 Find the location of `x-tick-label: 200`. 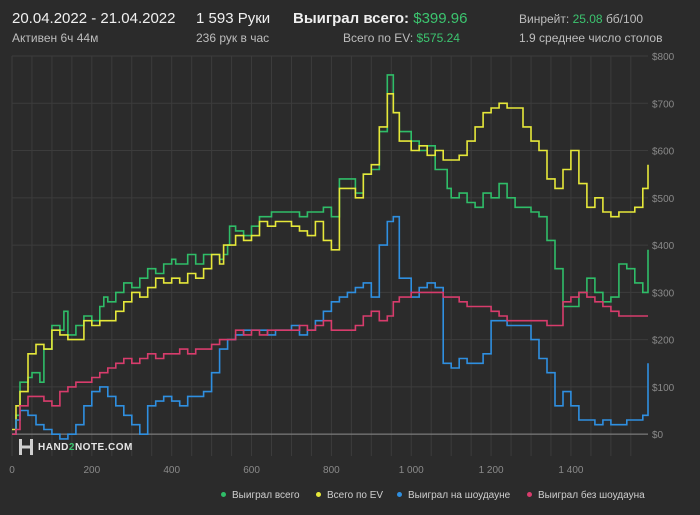

x-tick-label: 200 is located at coordinates (92, 470).